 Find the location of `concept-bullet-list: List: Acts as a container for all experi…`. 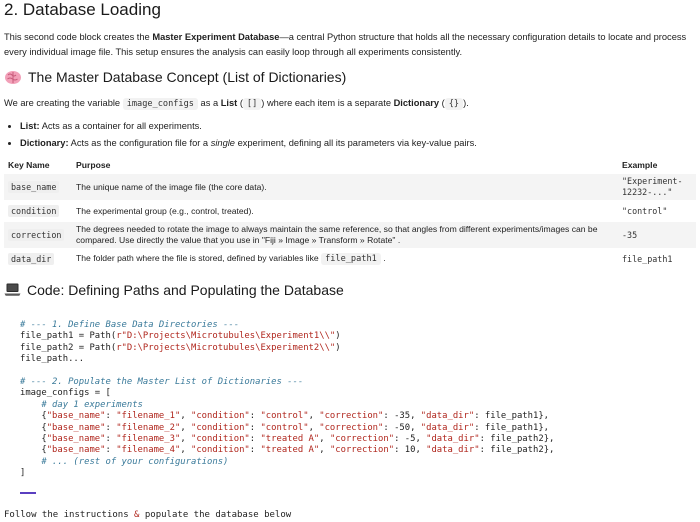

concept-bullet-list: List: Acts as a container for all experi… is located at coordinates (240, 135).